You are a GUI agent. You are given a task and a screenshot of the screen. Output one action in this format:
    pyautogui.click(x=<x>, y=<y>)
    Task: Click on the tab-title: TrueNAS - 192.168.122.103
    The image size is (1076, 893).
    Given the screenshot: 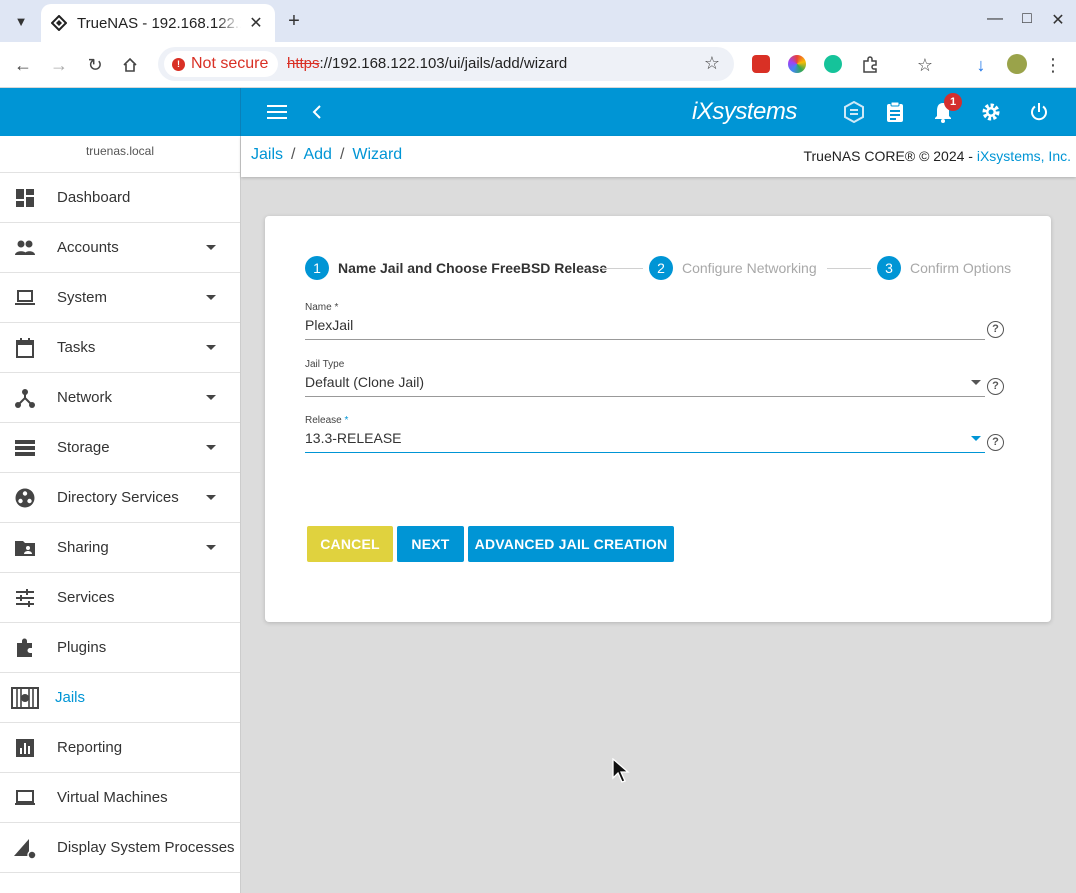 What is the action you would take?
    pyautogui.click(x=159, y=23)
    